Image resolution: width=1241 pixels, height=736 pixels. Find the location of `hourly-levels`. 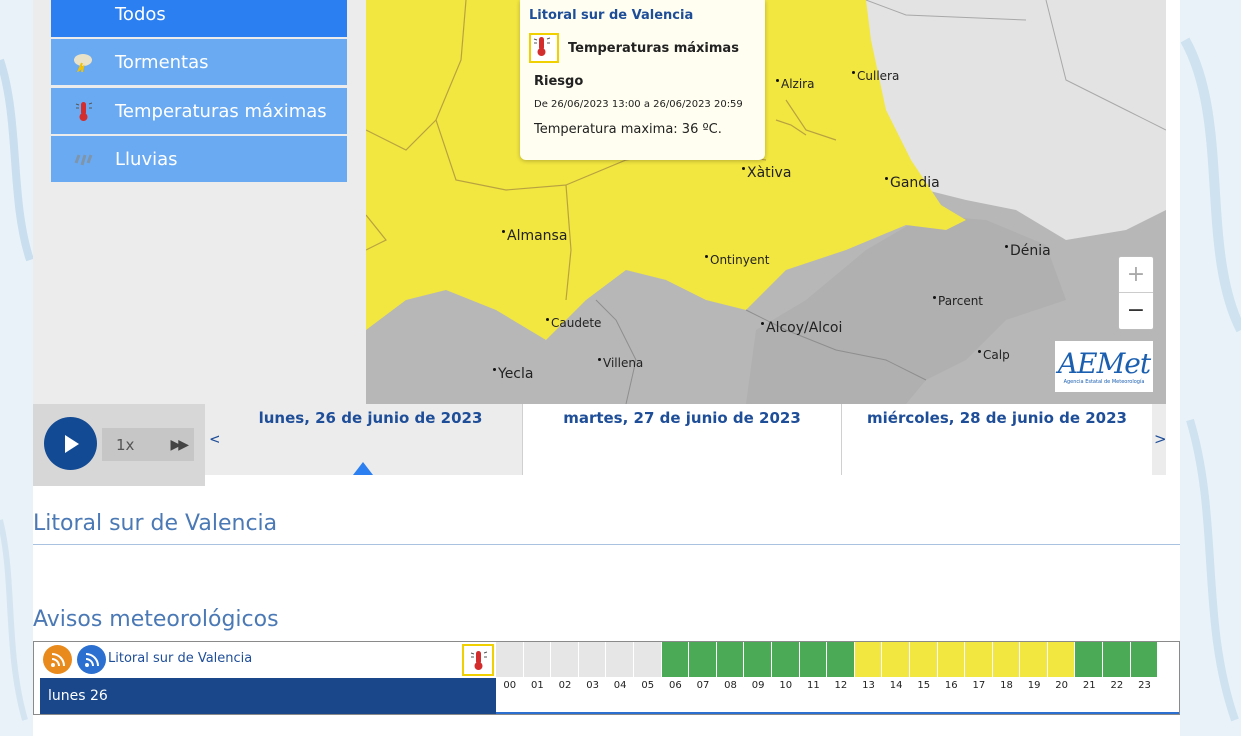

hourly-levels is located at coordinates (827, 659).